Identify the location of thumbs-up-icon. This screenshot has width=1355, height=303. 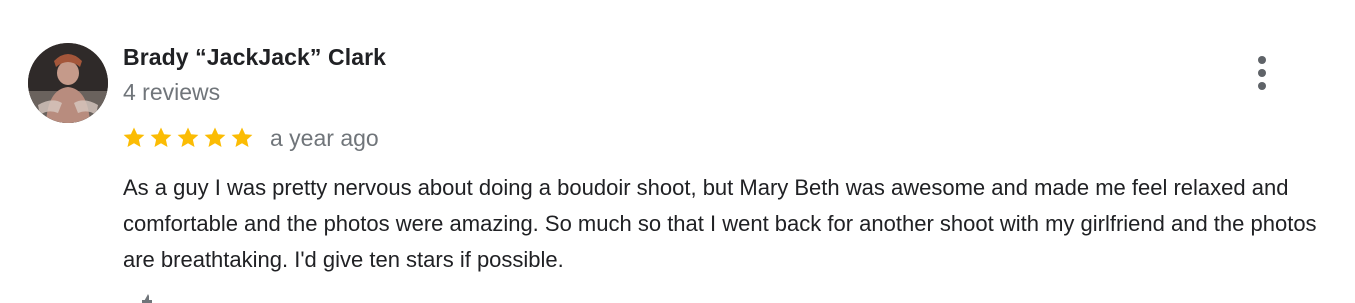
(147, 298).